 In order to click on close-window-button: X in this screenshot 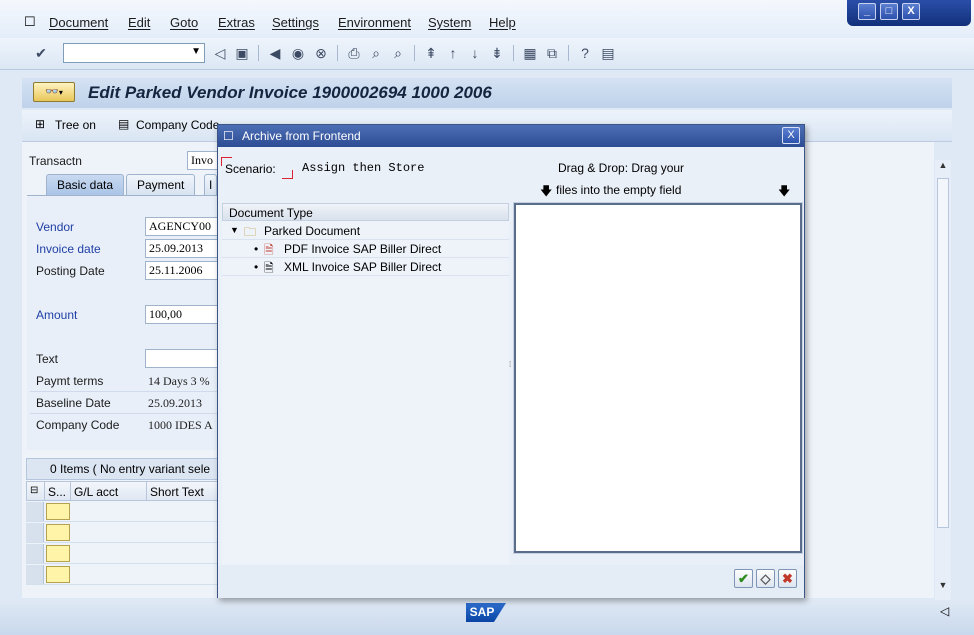, I will do `click(911, 11)`.